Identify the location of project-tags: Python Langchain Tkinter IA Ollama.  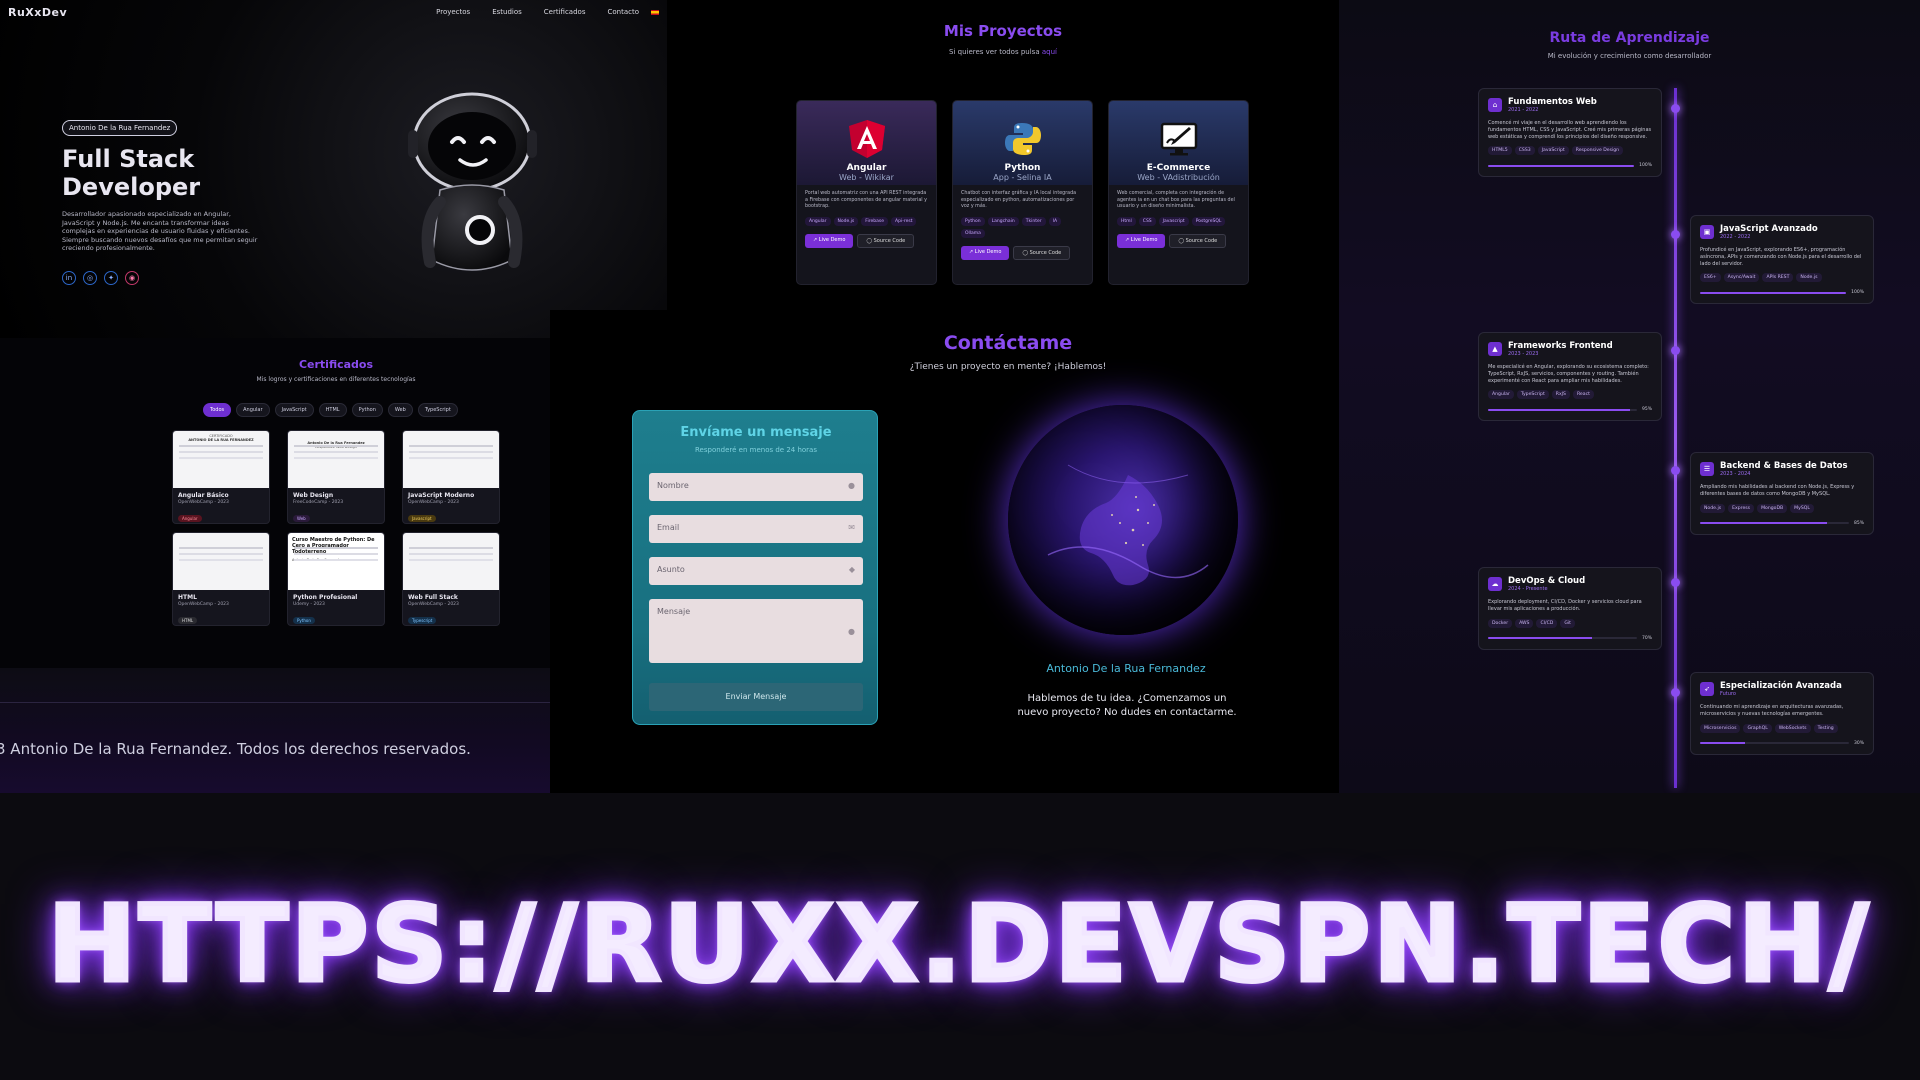
(1022, 227).